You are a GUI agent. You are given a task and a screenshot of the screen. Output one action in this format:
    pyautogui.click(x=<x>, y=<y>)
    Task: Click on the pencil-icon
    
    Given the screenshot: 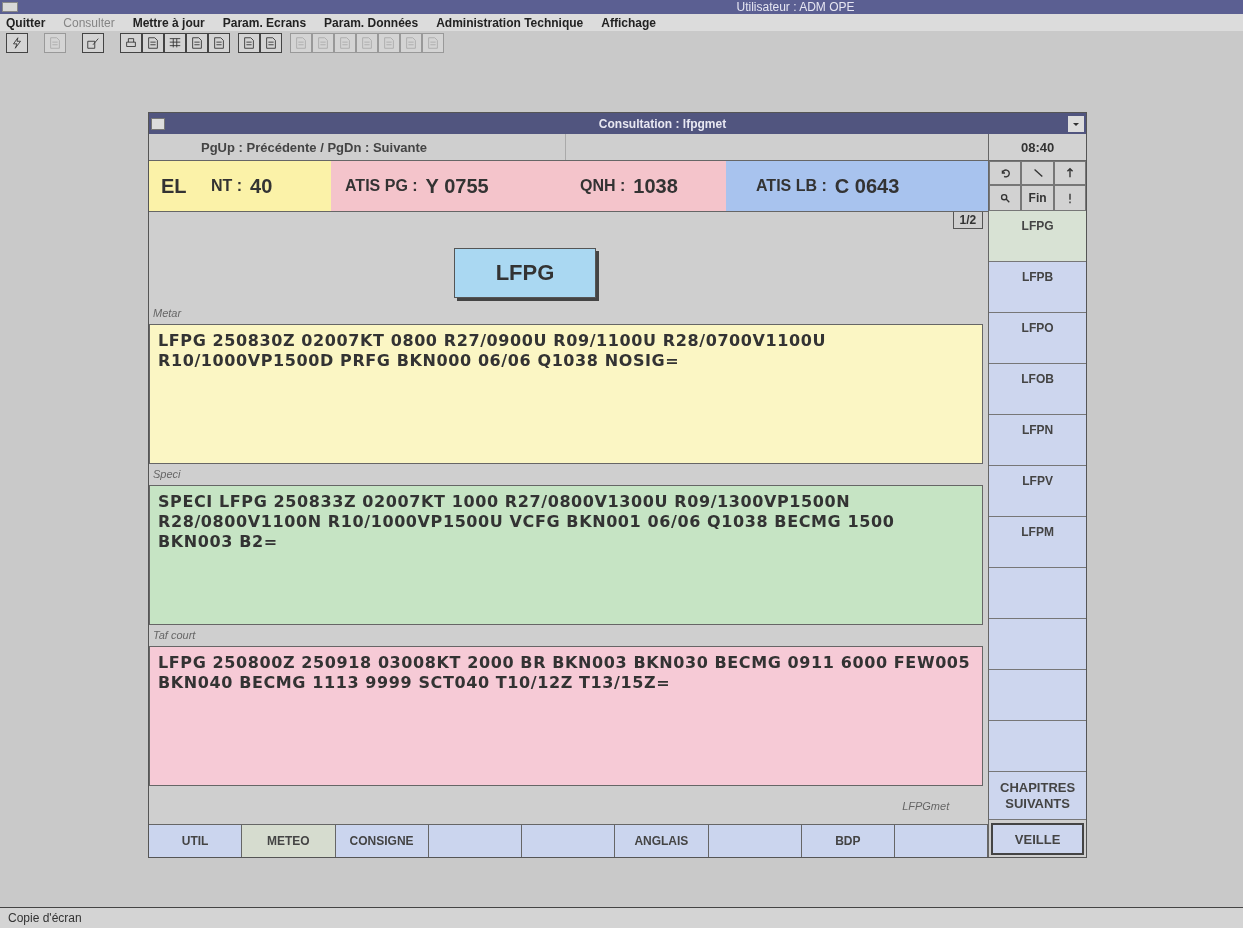 What is the action you would take?
    pyautogui.click(x=93, y=43)
    